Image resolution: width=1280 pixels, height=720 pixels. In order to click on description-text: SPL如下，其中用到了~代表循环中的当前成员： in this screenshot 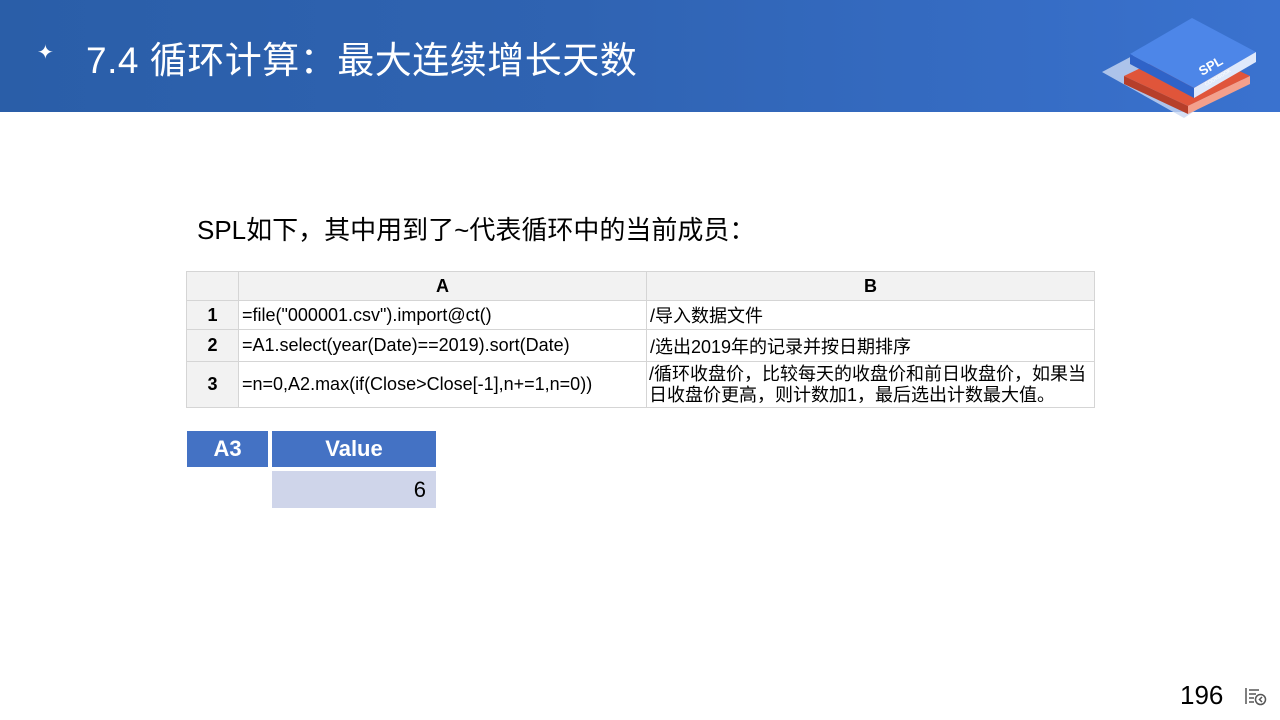, I will do `click(476, 230)`.